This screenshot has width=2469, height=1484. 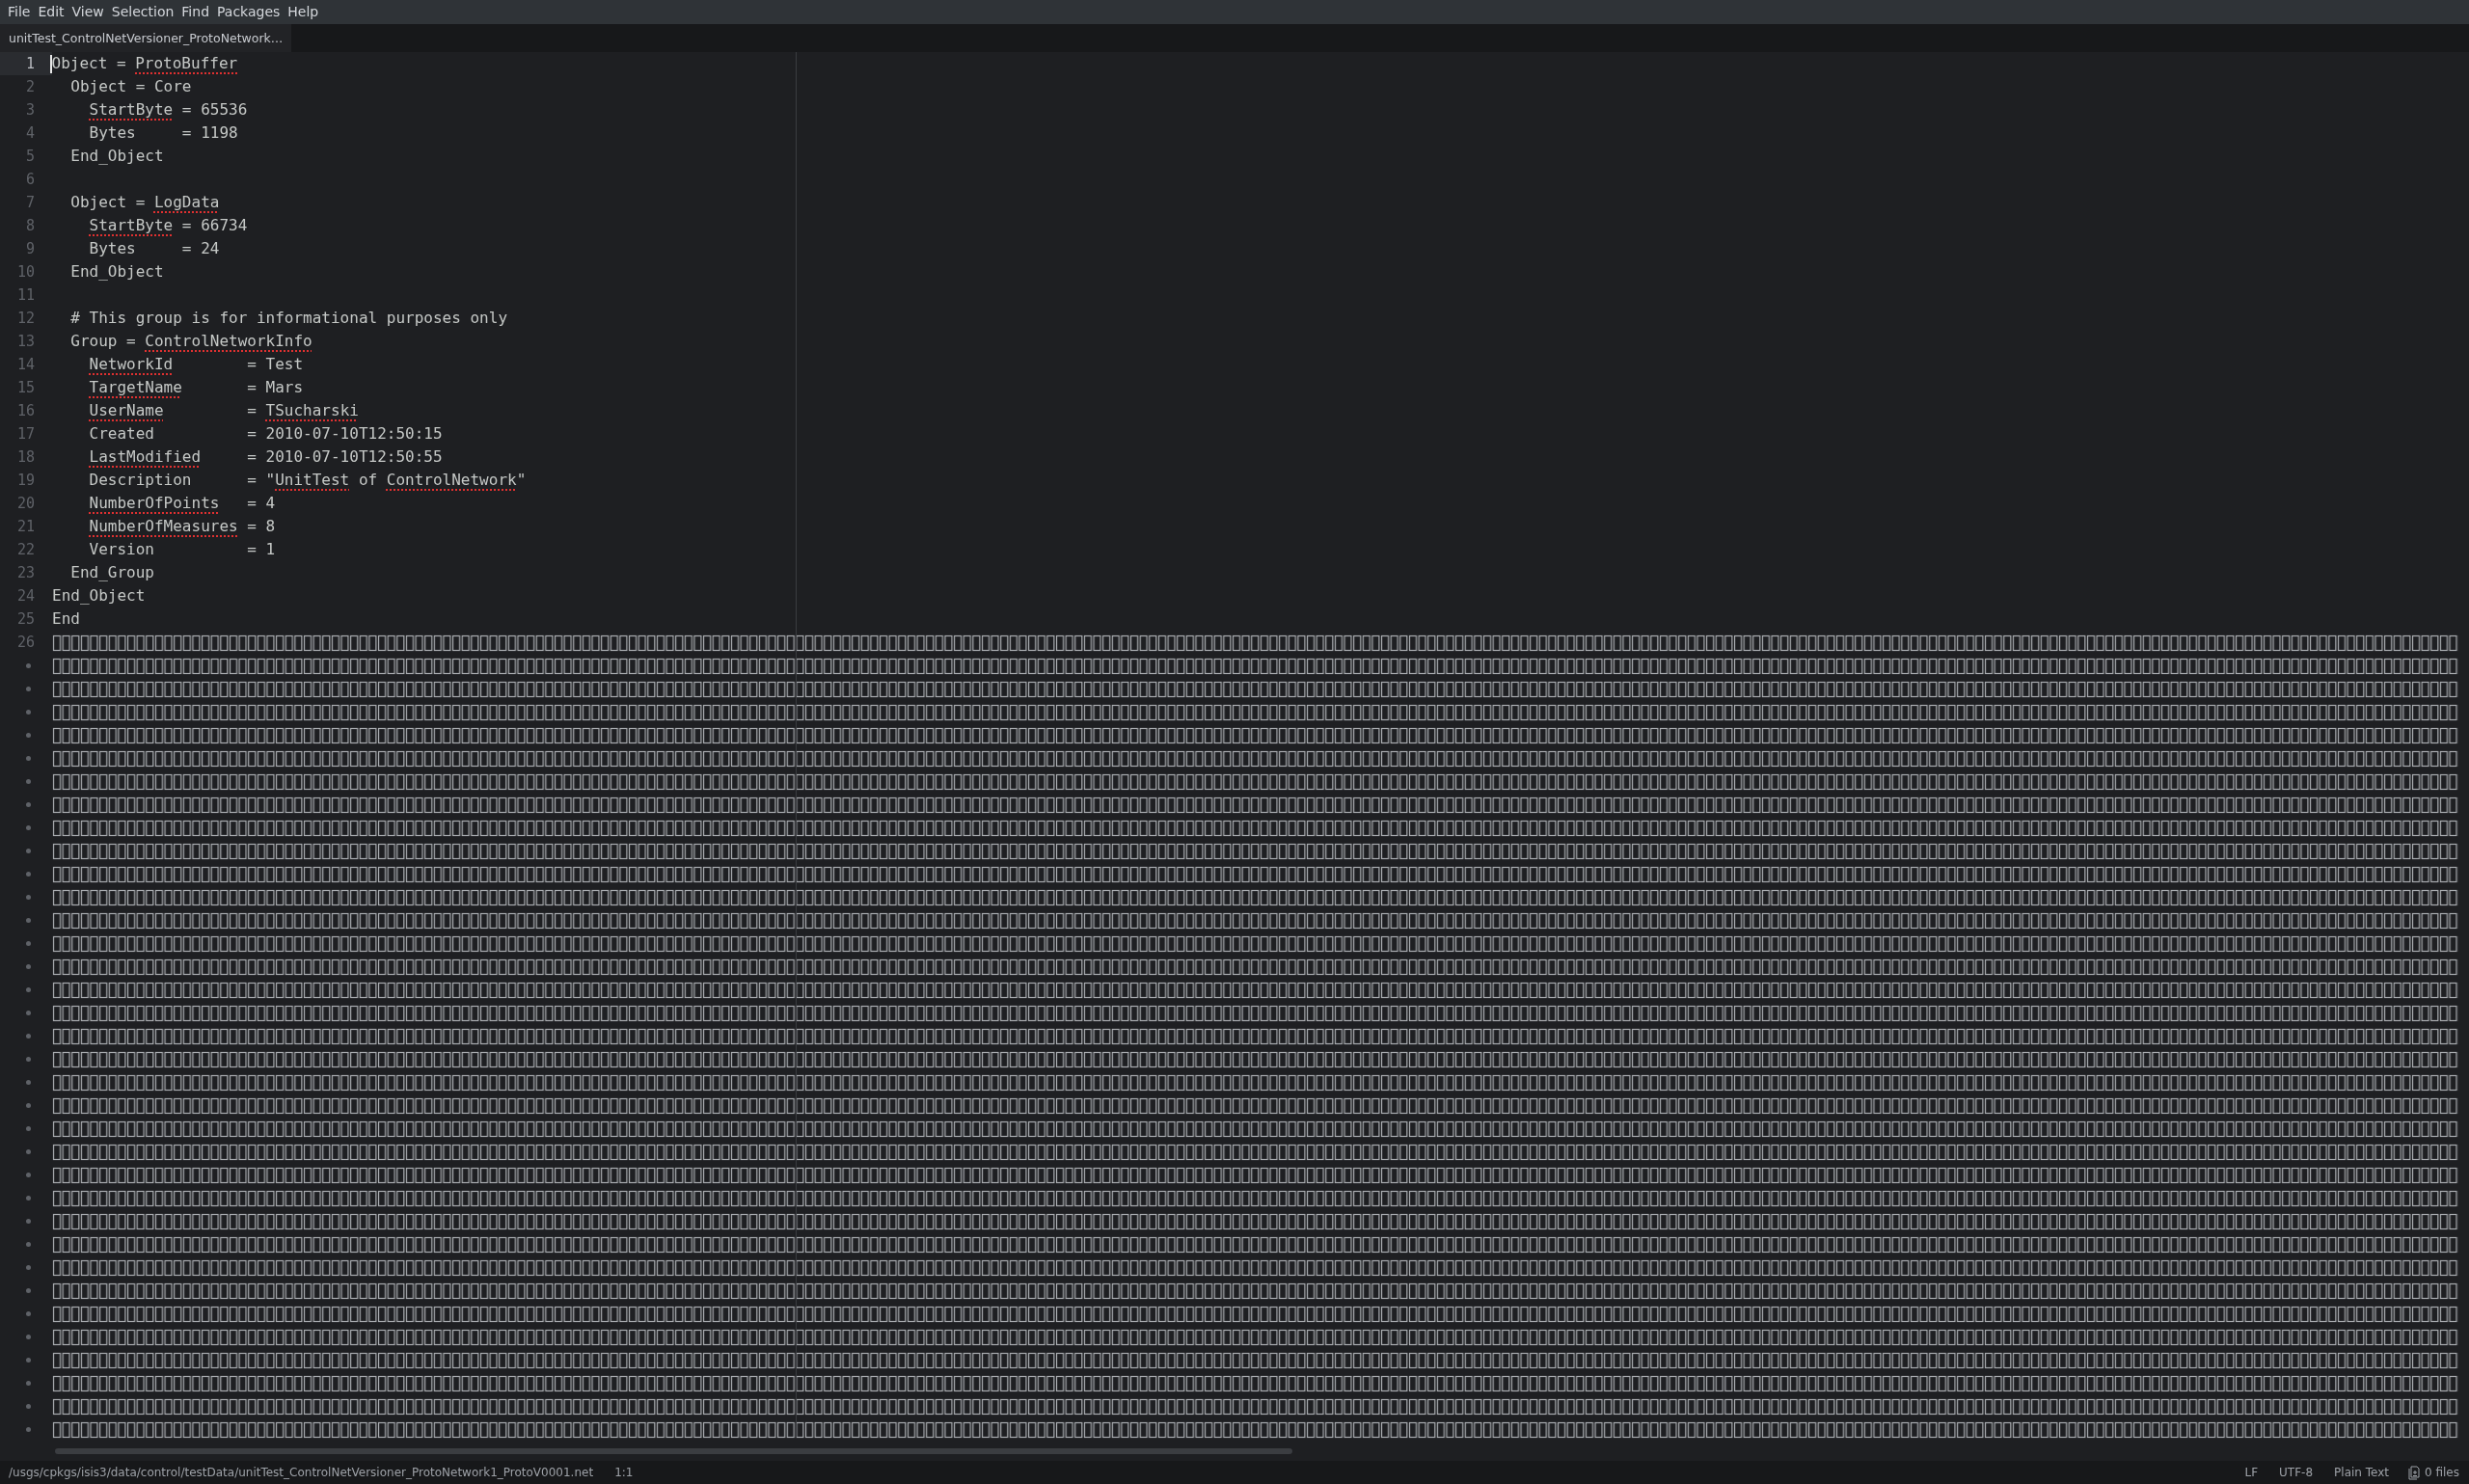 I want to click on line-number: 15, so click(x=25, y=388).